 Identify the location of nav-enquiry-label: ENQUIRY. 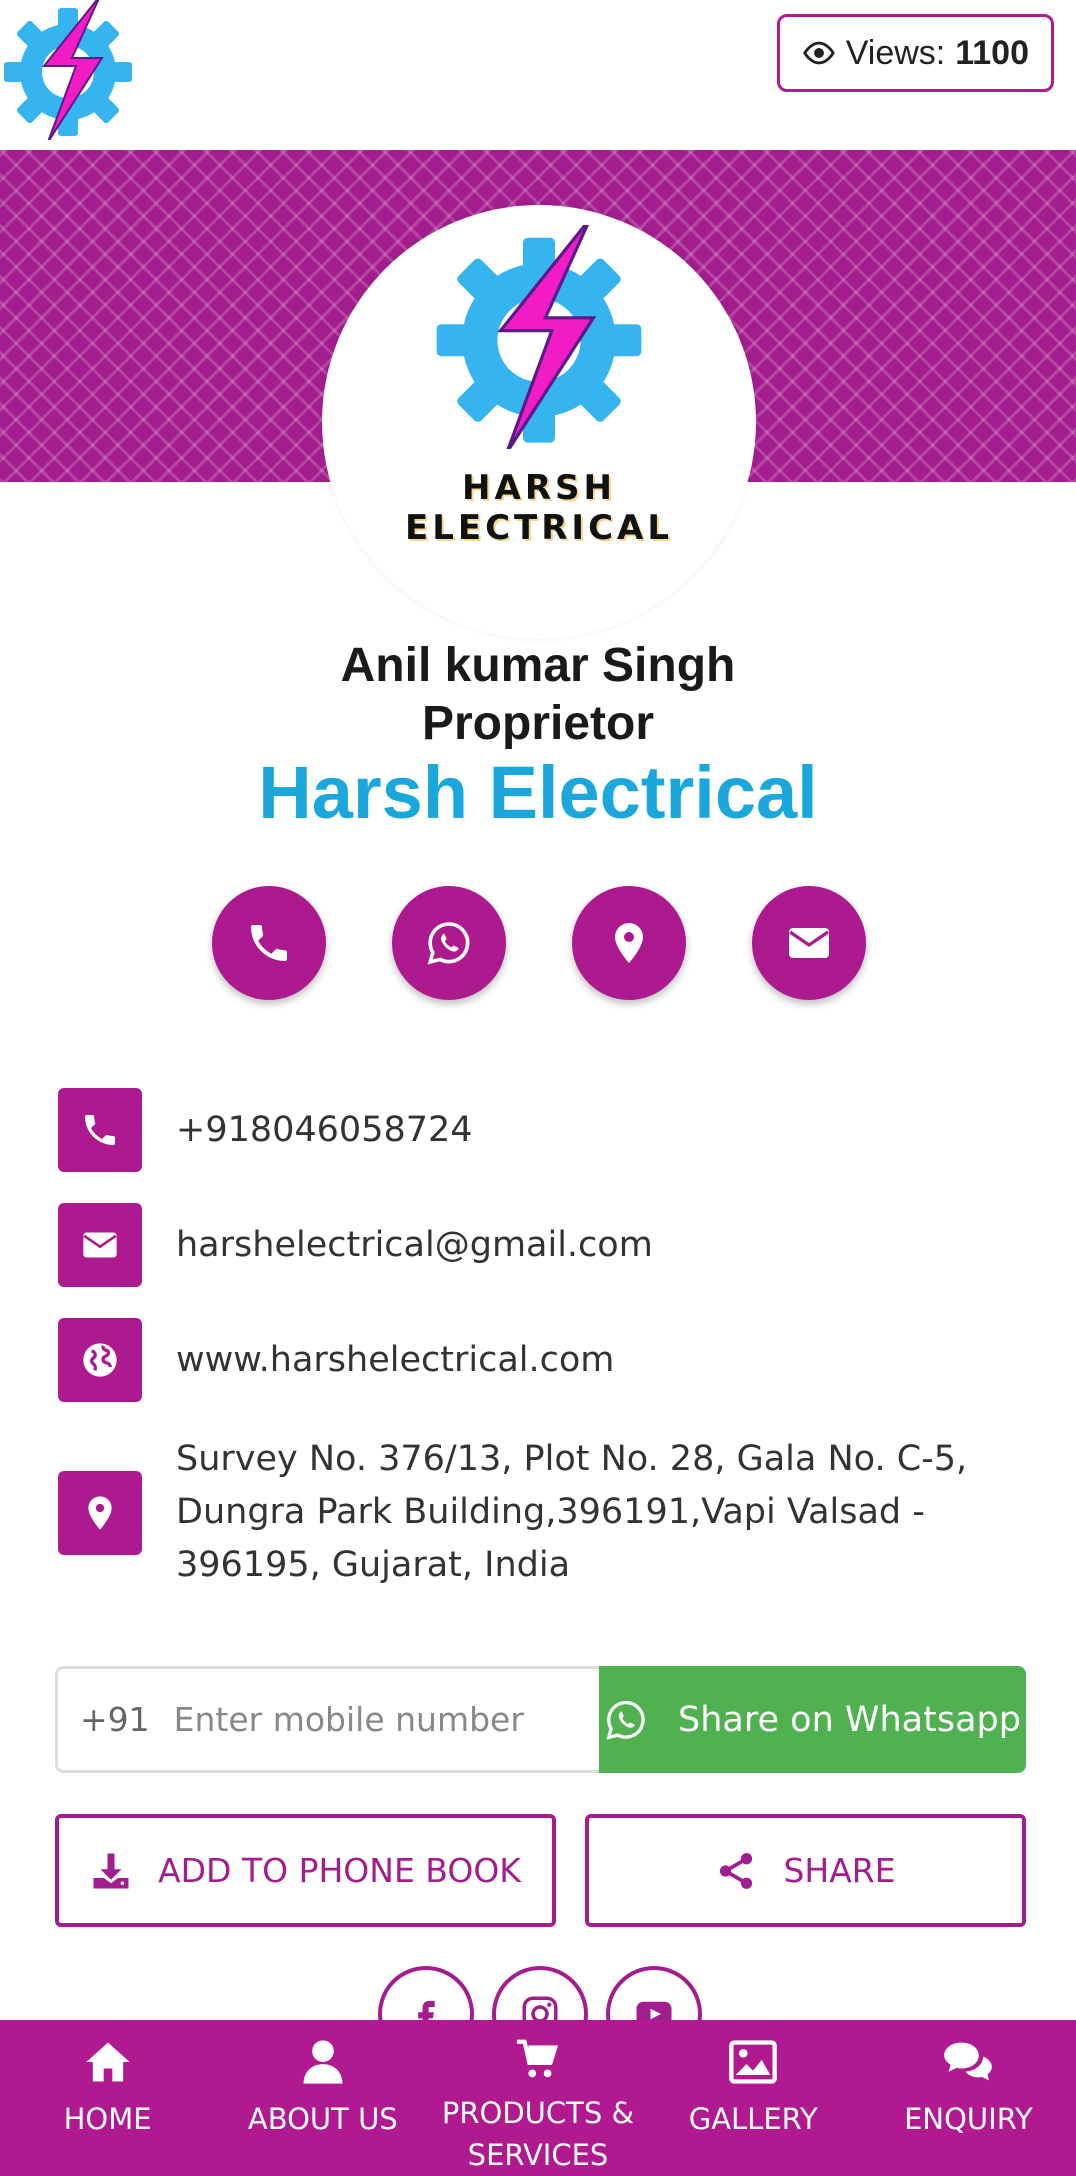
(968, 2119).